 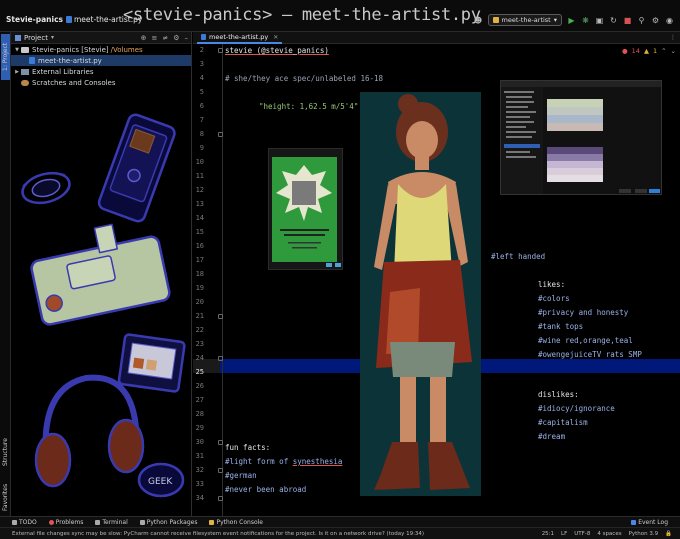 What do you see at coordinates (609, 534) in the screenshot?
I see `indent-setting: 4 spaces` at bounding box center [609, 534].